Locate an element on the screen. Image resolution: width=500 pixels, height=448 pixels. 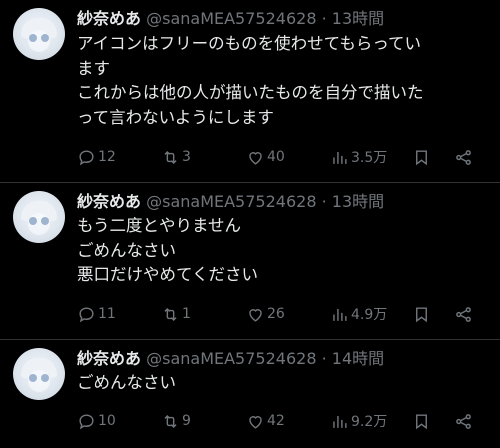
action-bar: 12 3 40 3.5万 is located at coordinates (277, 157).